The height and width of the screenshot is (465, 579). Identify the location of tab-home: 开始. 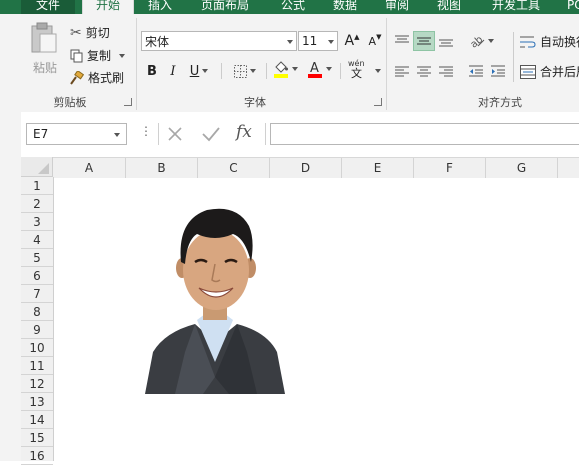
(108, 7).